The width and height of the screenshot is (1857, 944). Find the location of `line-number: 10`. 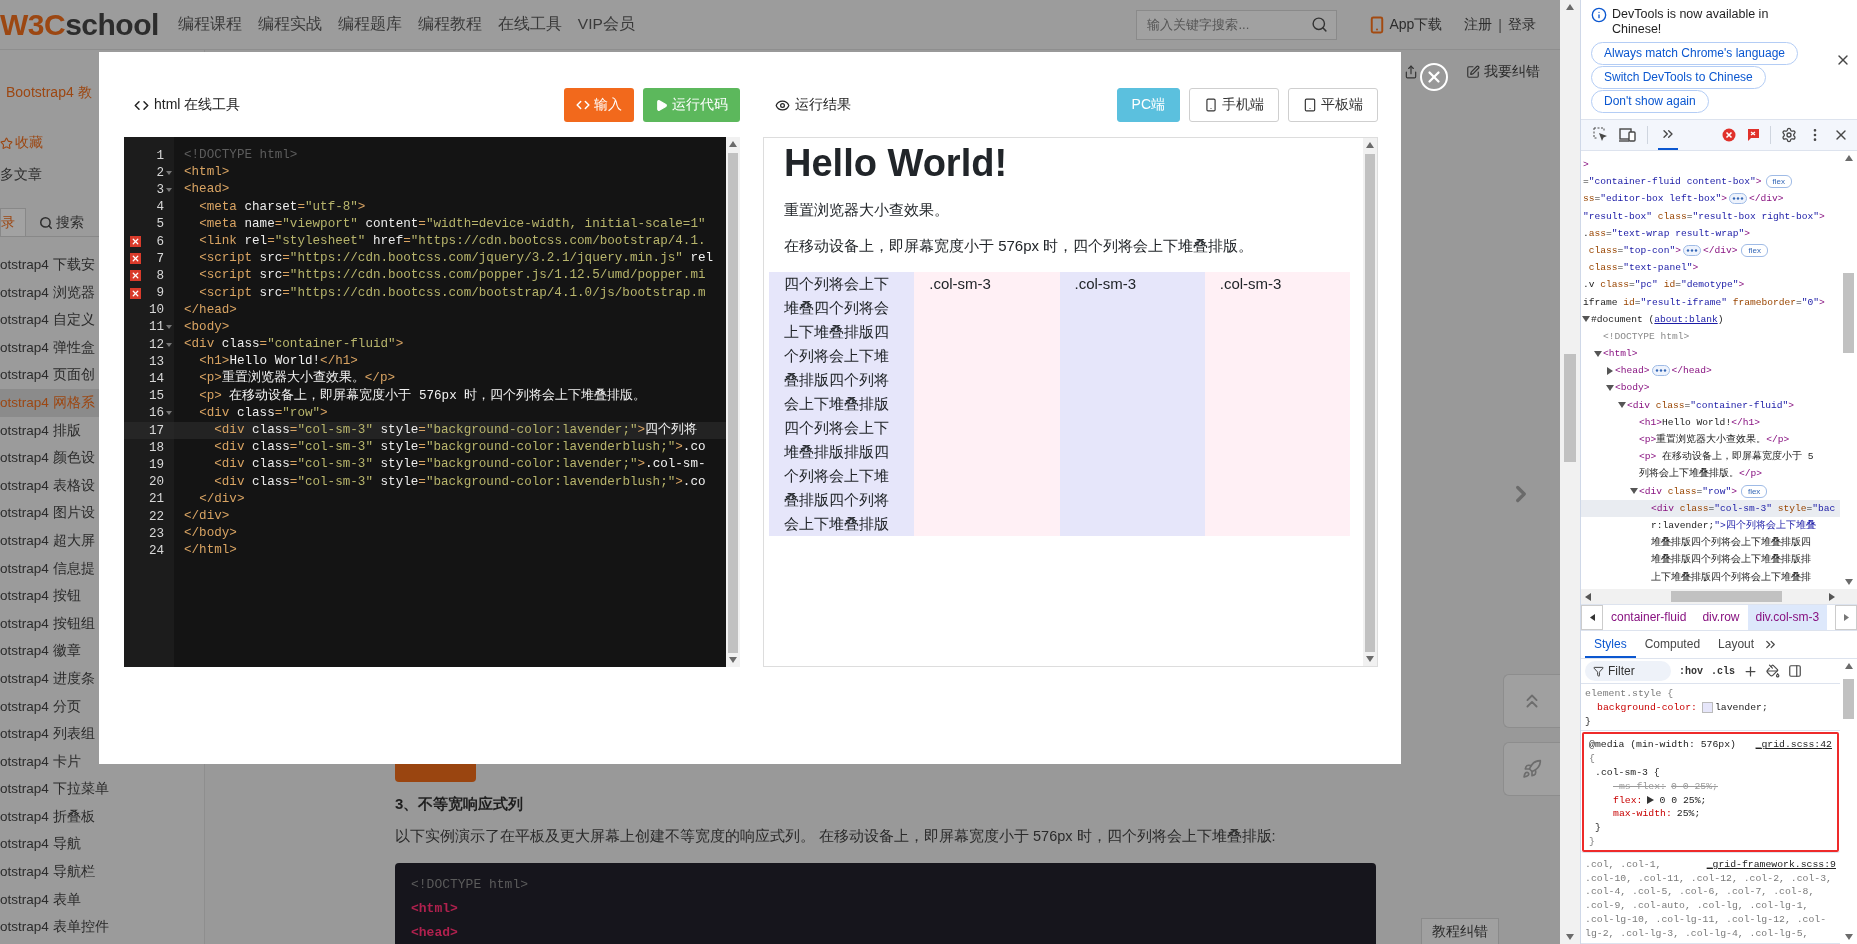

line-number: 10 is located at coordinates (156, 310).